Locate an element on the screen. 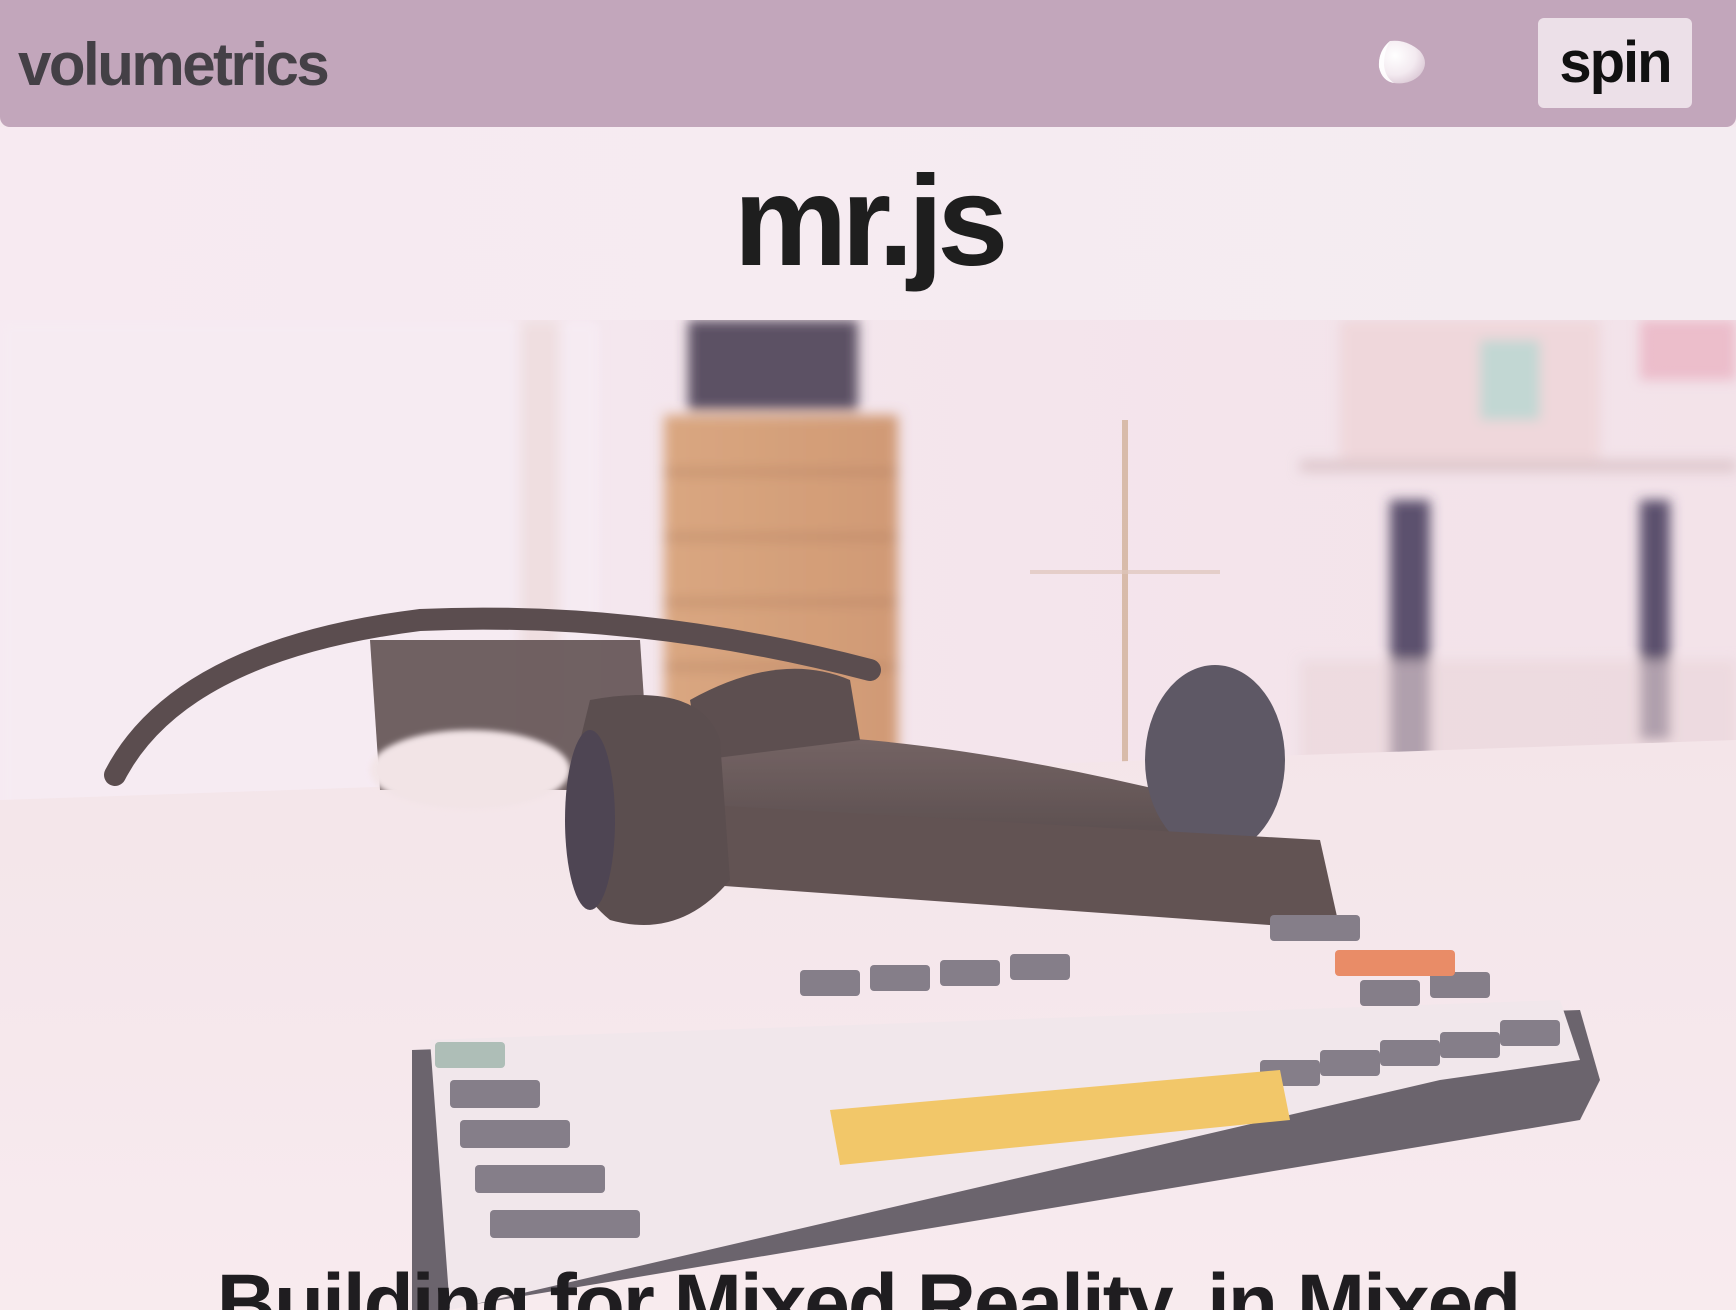 The width and height of the screenshot is (1736, 1310). title-band: mr.js is located at coordinates (868, 223).